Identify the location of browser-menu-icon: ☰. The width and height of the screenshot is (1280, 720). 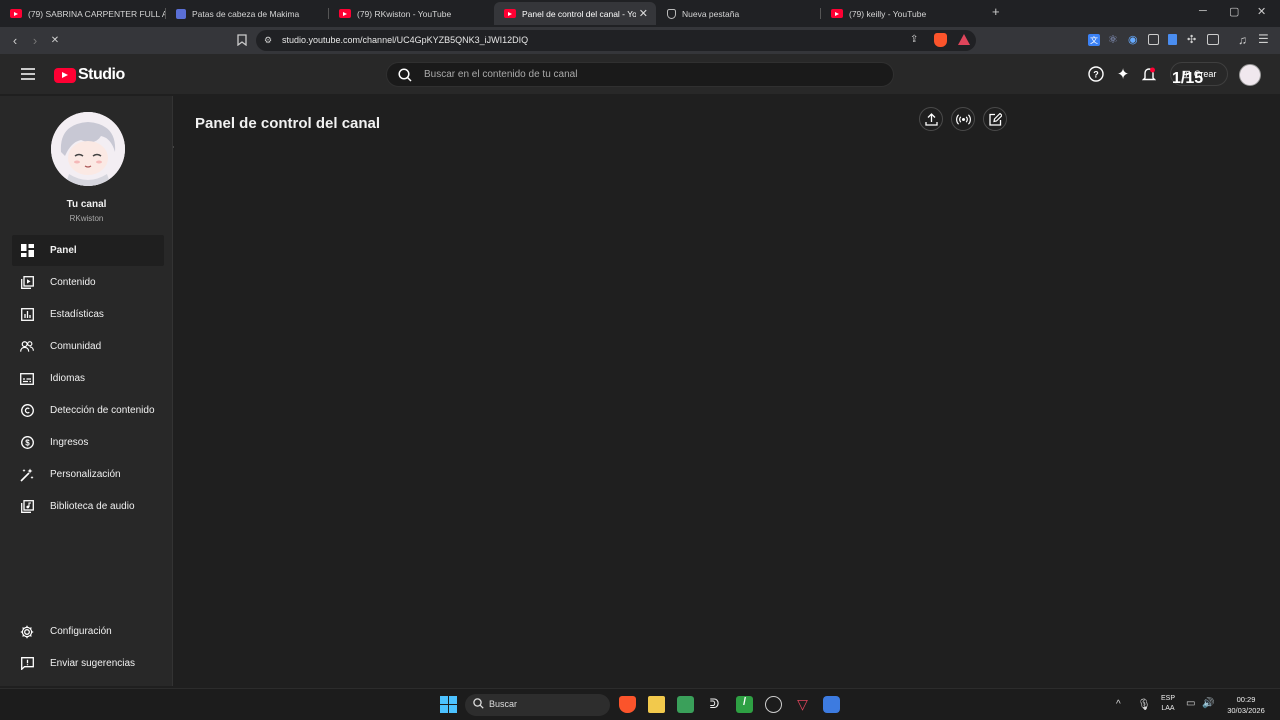
(1263, 39).